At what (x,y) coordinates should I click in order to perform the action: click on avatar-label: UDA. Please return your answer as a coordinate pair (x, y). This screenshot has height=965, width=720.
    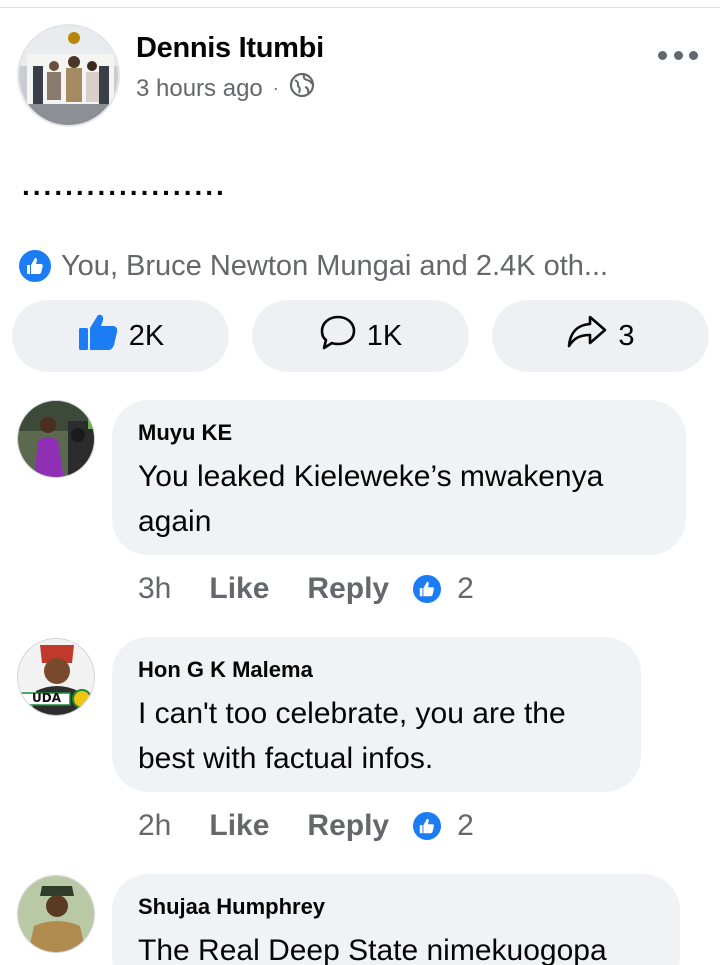
    Looking at the image, I should click on (46, 698).